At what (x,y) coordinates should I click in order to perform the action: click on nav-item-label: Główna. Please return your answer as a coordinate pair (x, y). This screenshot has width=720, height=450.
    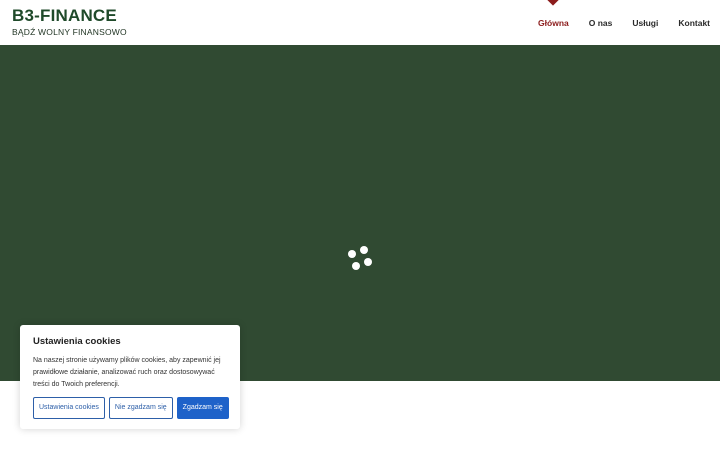
    Looking at the image, I should click on (553, 23).